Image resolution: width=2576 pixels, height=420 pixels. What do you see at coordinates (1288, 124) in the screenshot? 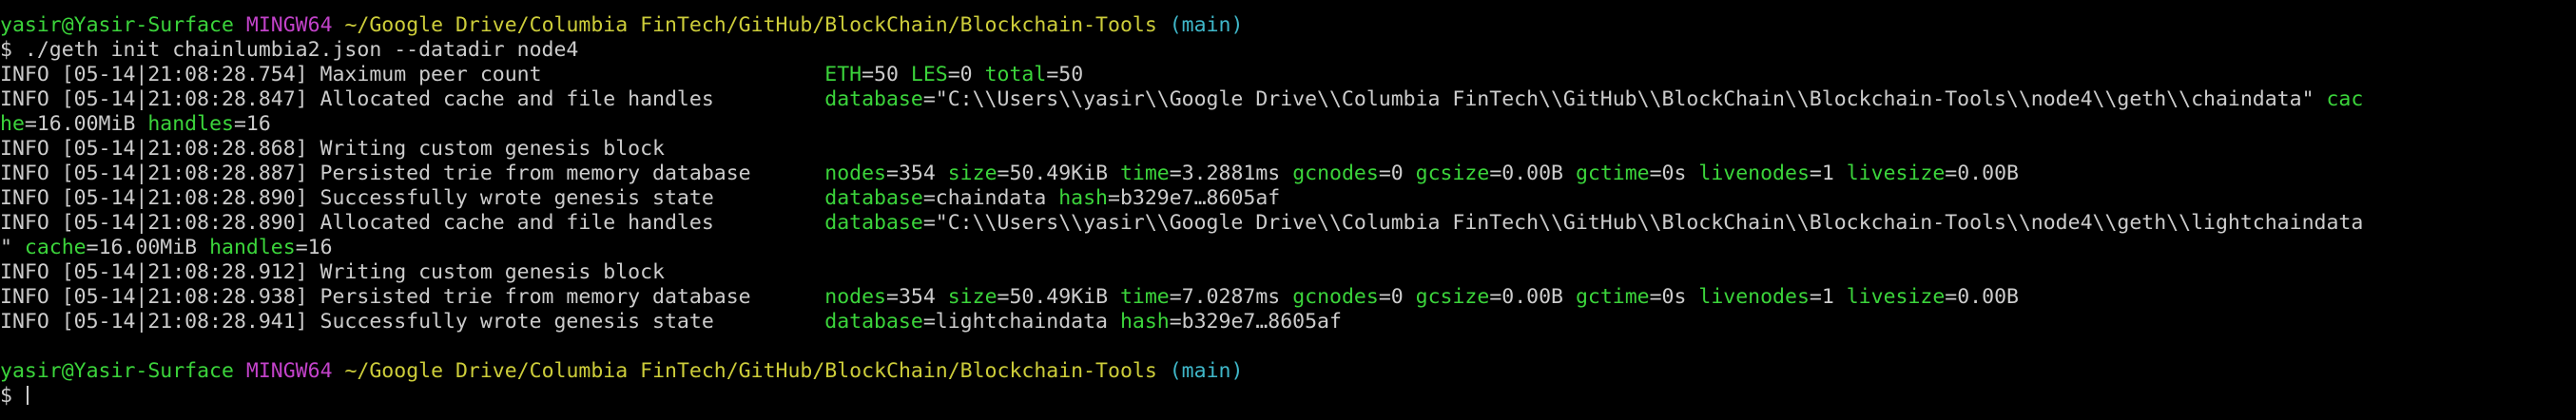
I see `terminal-line-log-wrap: he=16.00MiB handles=16` at bounding box center [1288, 124].